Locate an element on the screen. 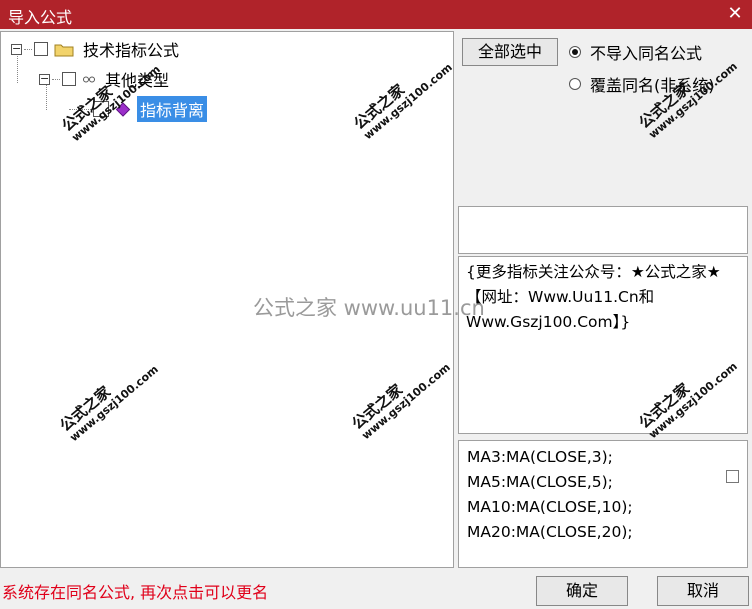 This screenshot has width=752, height=609. category-icon is located at coordinates (89, 79).